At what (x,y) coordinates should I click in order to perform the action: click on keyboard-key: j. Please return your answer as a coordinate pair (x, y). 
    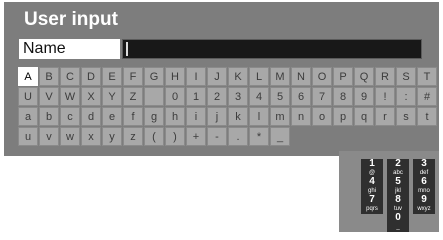
    Looking at the image, I should click on (217, 116).